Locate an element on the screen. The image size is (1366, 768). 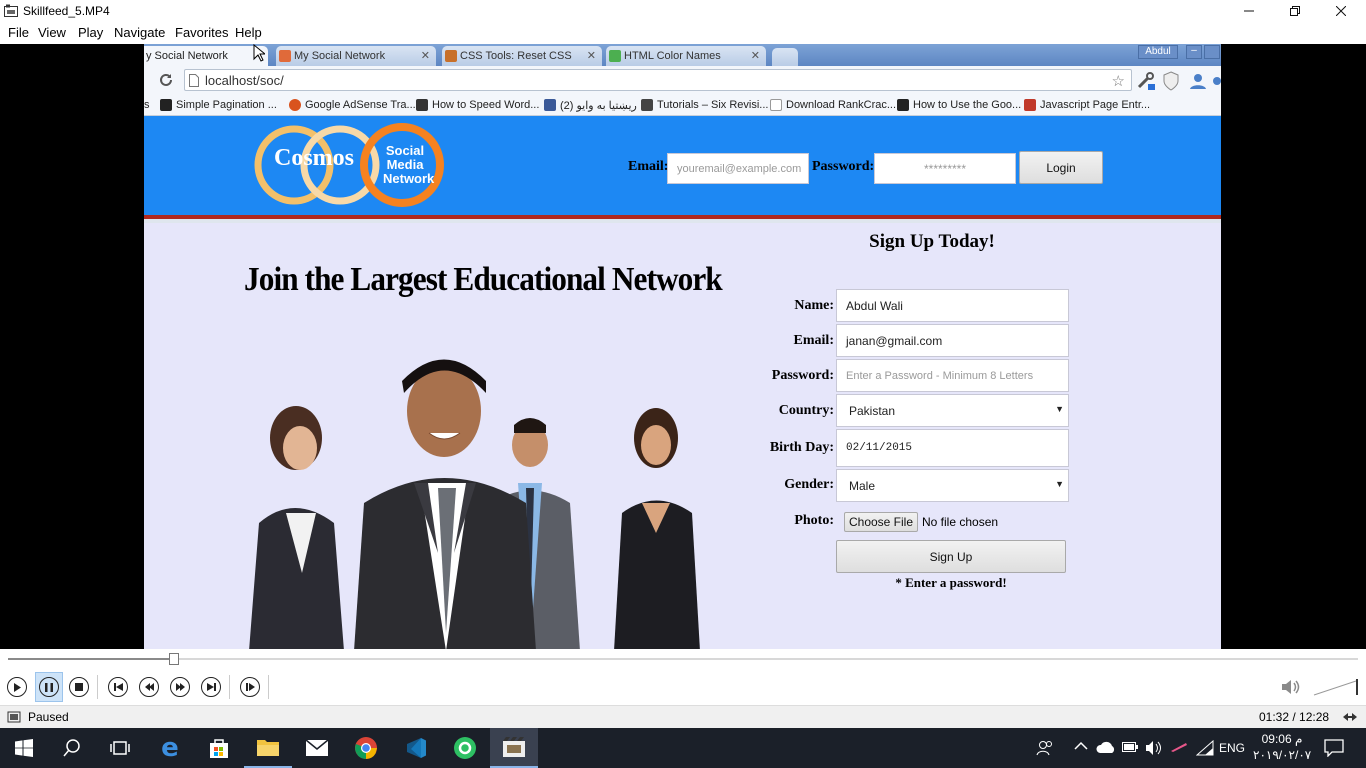
seek-bar is located at coordinates (683, 659).